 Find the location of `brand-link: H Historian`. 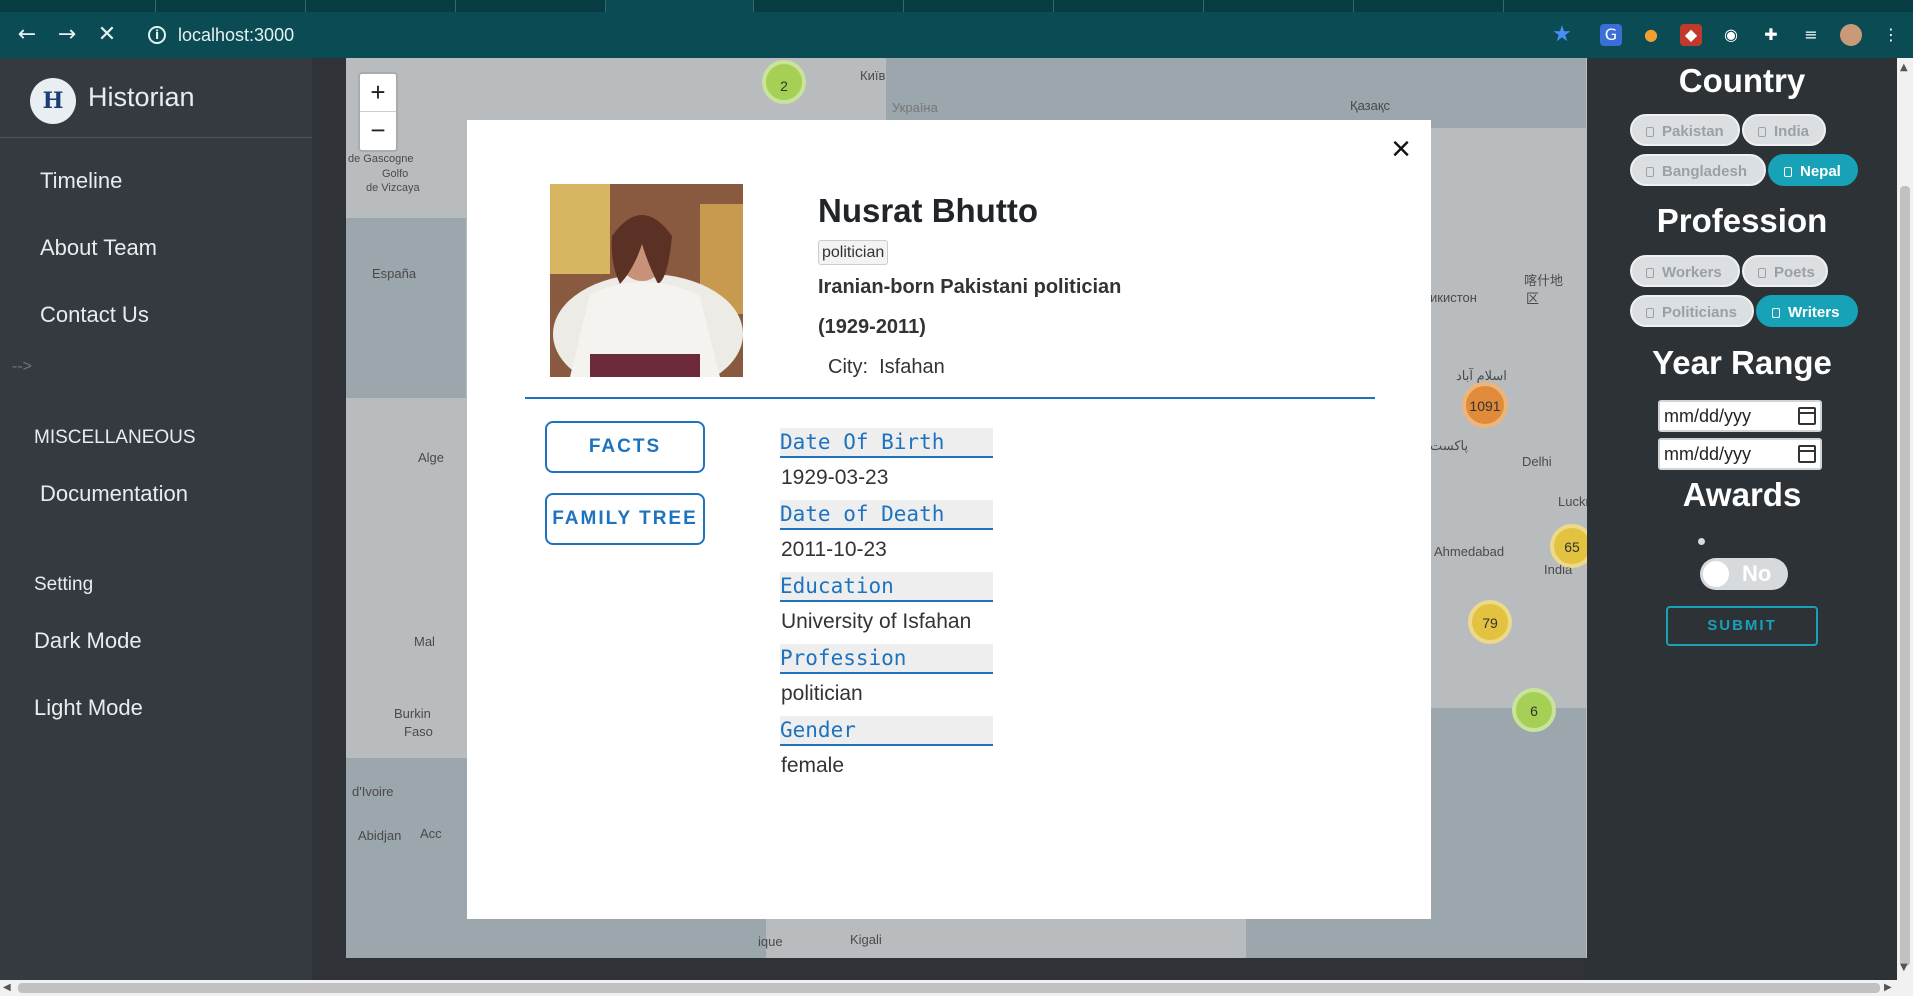

brand-link: H Historian is located at coordinates (156, 98).